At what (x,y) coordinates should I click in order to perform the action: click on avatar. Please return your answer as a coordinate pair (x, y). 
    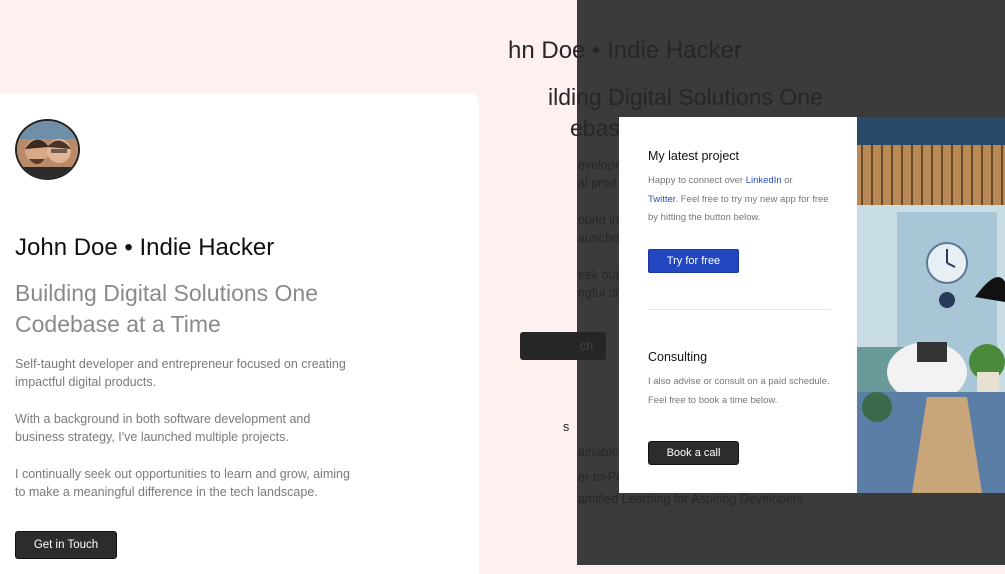
    Looking at the image, I should click on (47, 149).